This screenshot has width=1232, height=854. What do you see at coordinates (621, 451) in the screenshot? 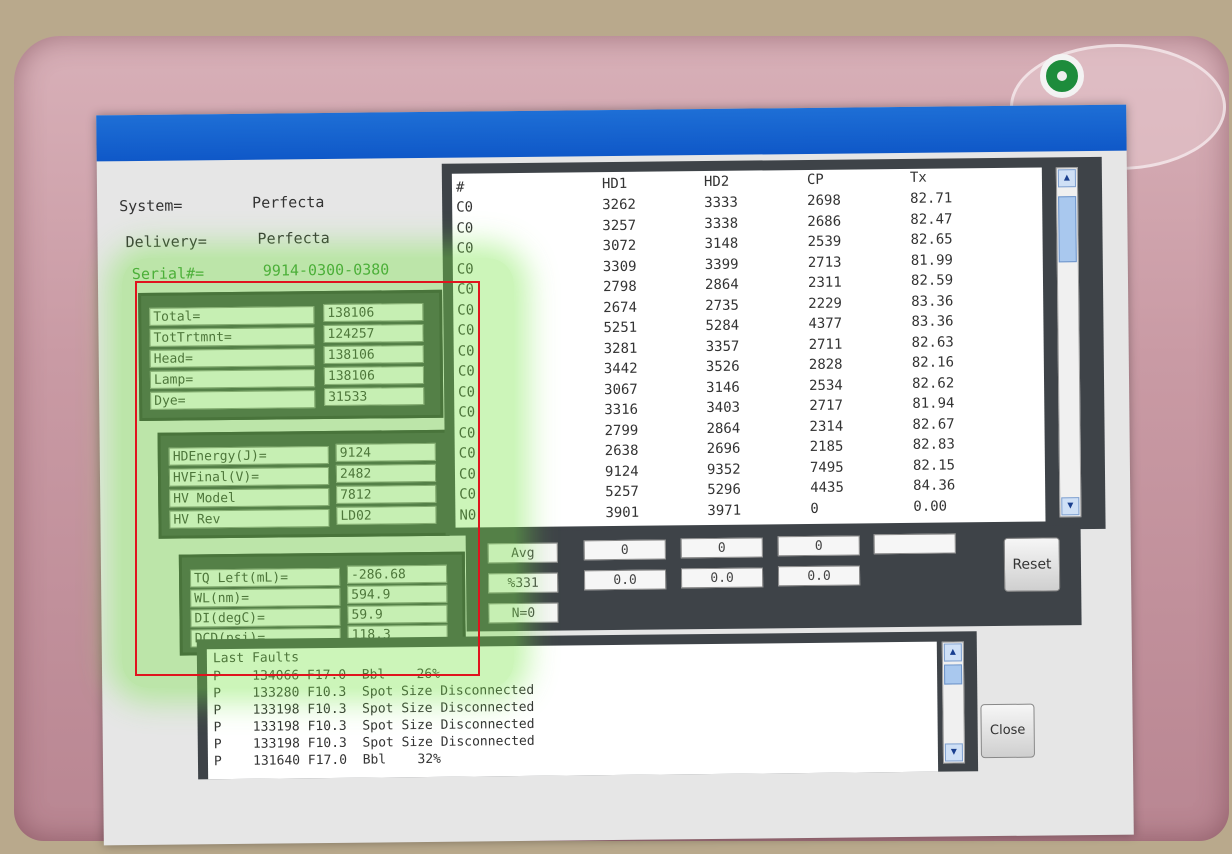
I see `table-cell: 2638` at bounding box center [621, 451].